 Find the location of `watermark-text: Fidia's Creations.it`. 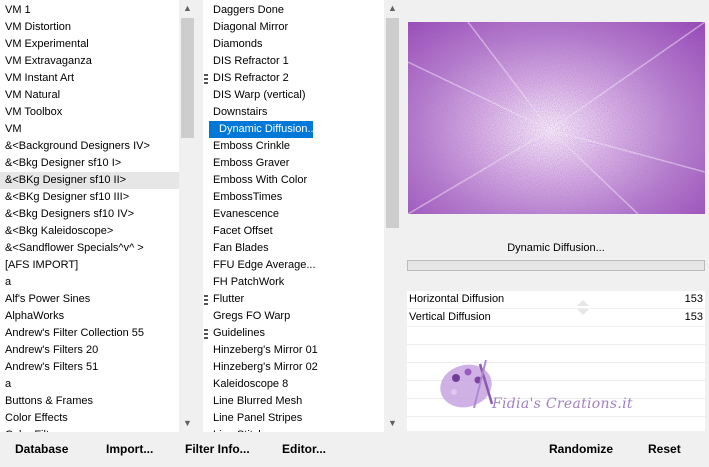

watermark-text: Fidia's Creations.it is located at coordinates (562, 404).